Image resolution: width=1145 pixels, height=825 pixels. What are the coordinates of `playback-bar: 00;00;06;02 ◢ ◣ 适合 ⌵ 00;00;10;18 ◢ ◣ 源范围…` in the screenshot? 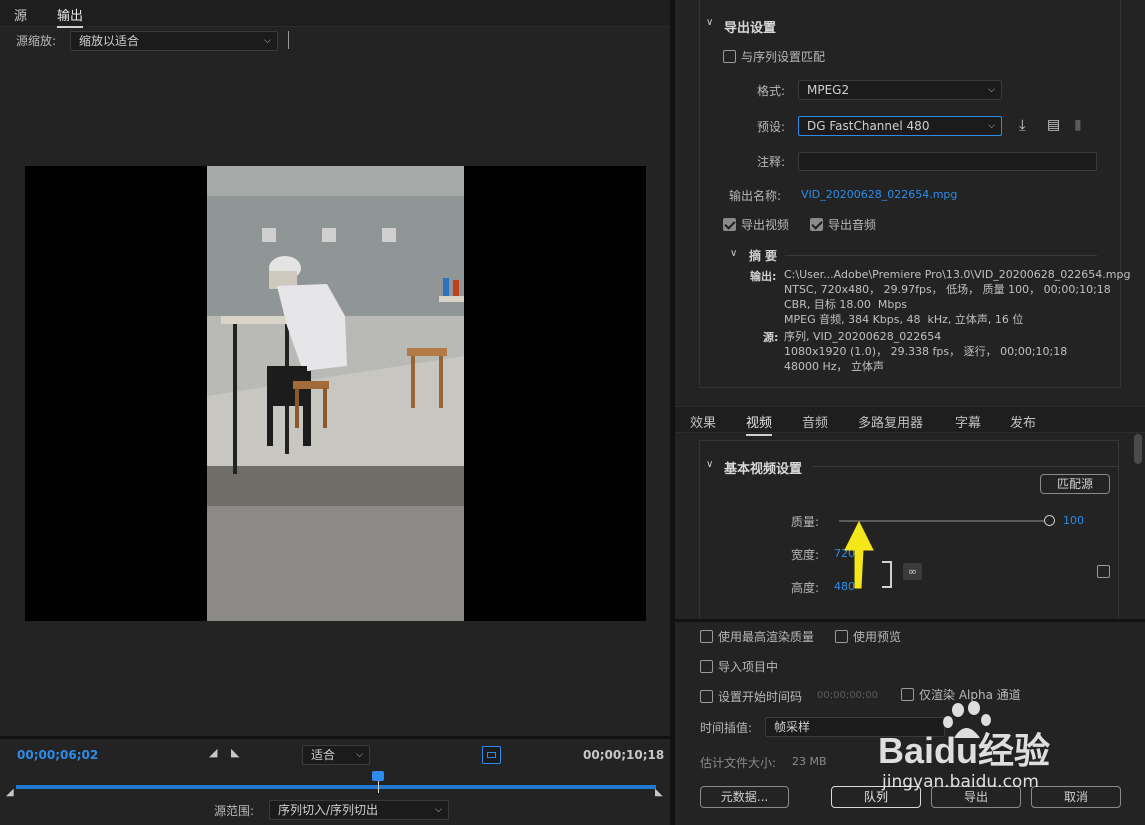 It's located at (335, 780).